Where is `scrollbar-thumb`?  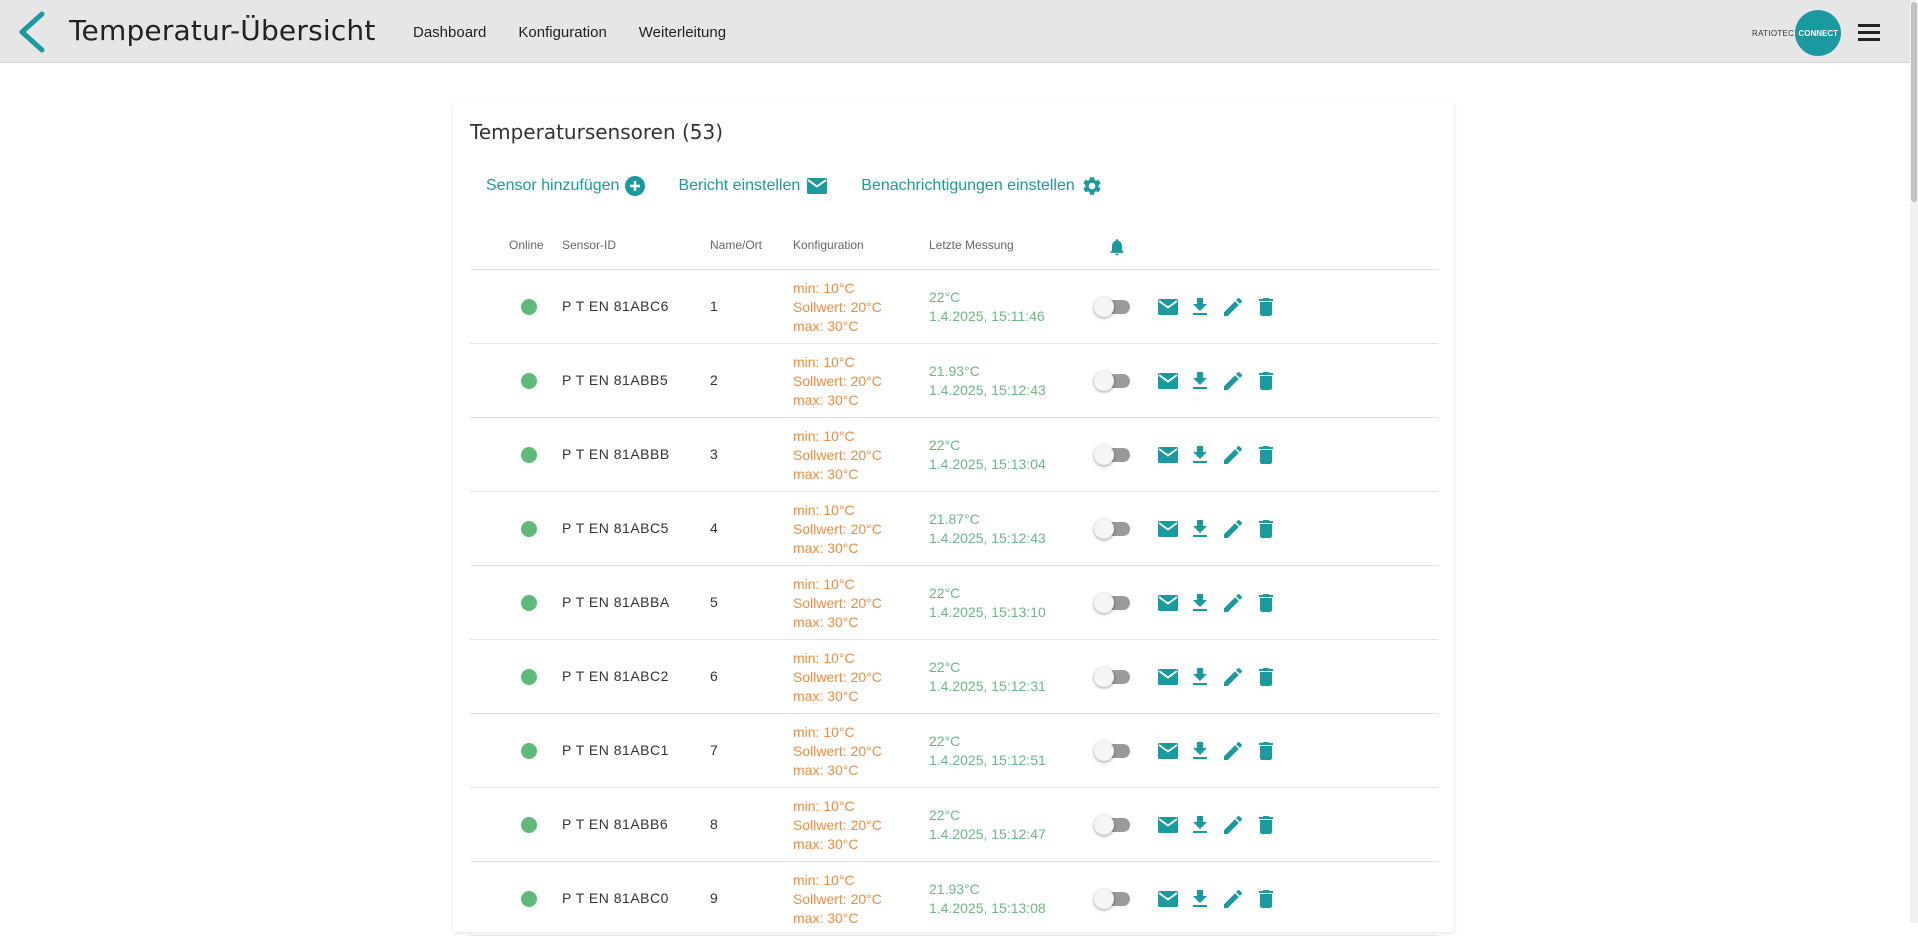
scrollbar-thumb is located at coordinates (1914, 102).